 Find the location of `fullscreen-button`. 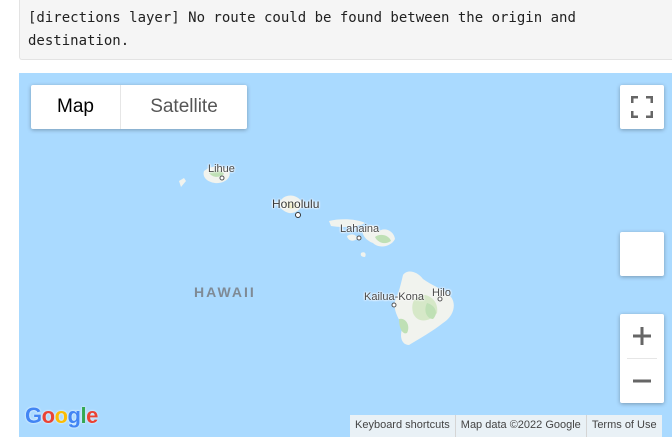

fullscreen-button is located at coordinates (642, 107).